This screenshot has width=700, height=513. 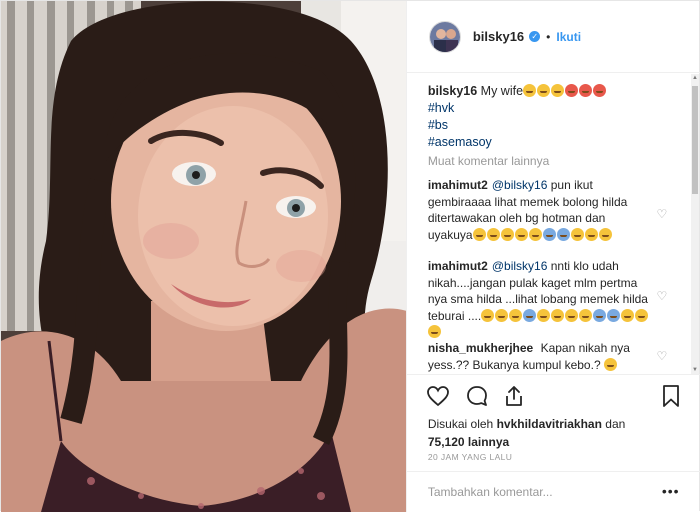 I want to click on caption-username: bilsky16, so click(x=452, y=91).